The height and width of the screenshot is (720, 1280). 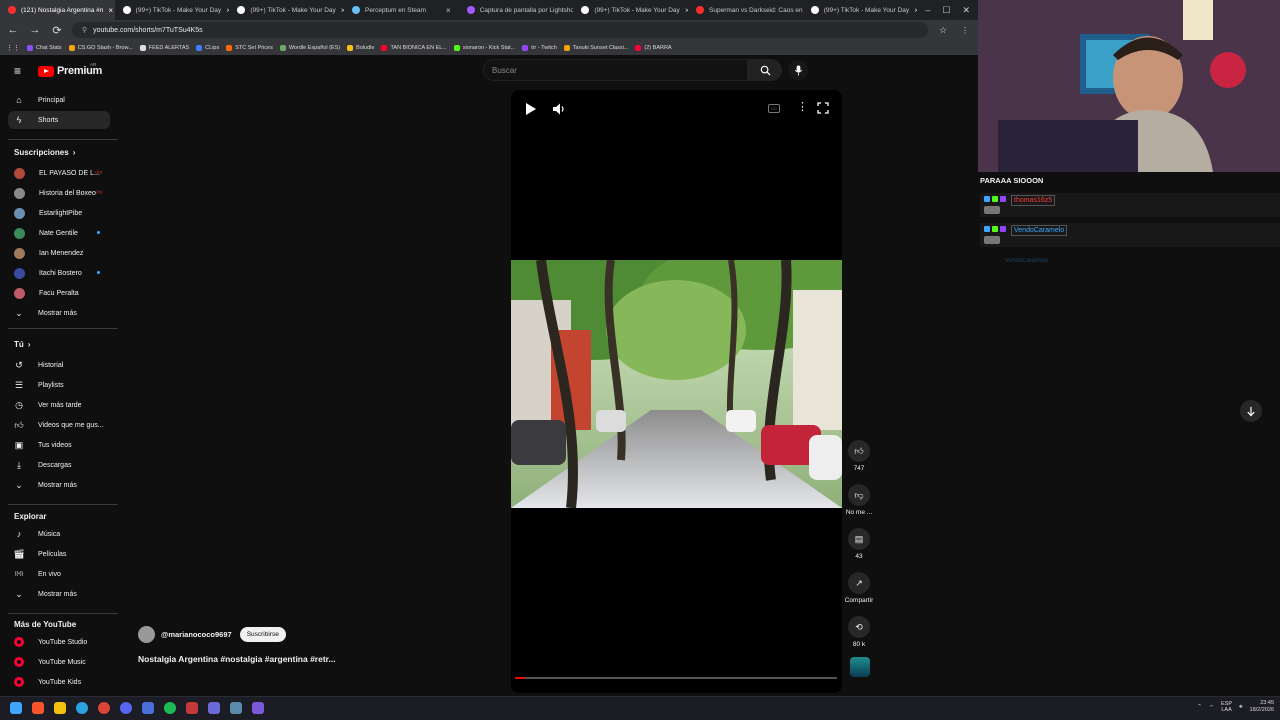 What do you see at coordinates (164, 47) in the screenshot?
I see `bookmark-item: FEED ALERTAS` at bounding box center [164, 47].